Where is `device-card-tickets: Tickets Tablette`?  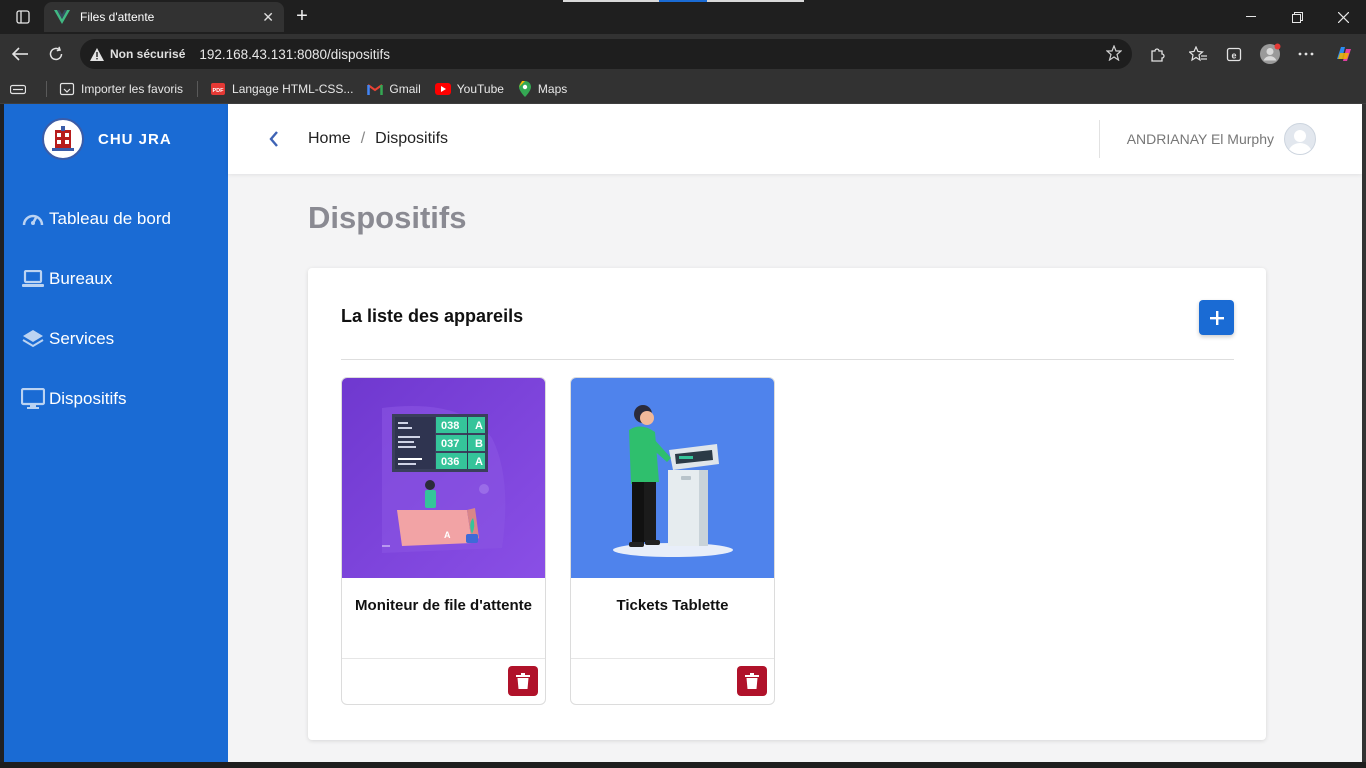
device-card-tickets: Tickets Tablette is located at coordinates (672, 541).